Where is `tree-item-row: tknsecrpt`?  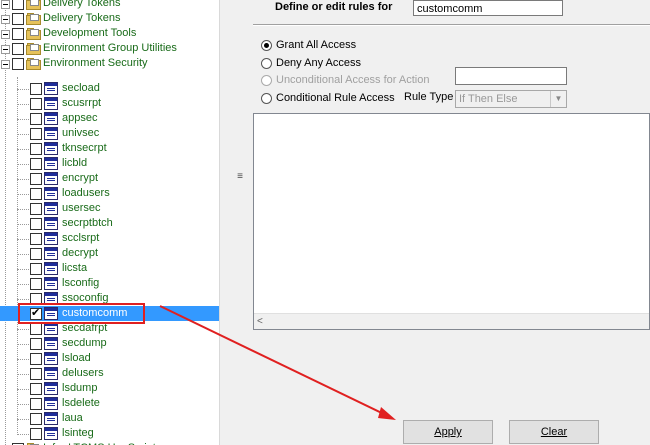 tree-item-row: tknsecrpt is located at coordinates (109, 148).